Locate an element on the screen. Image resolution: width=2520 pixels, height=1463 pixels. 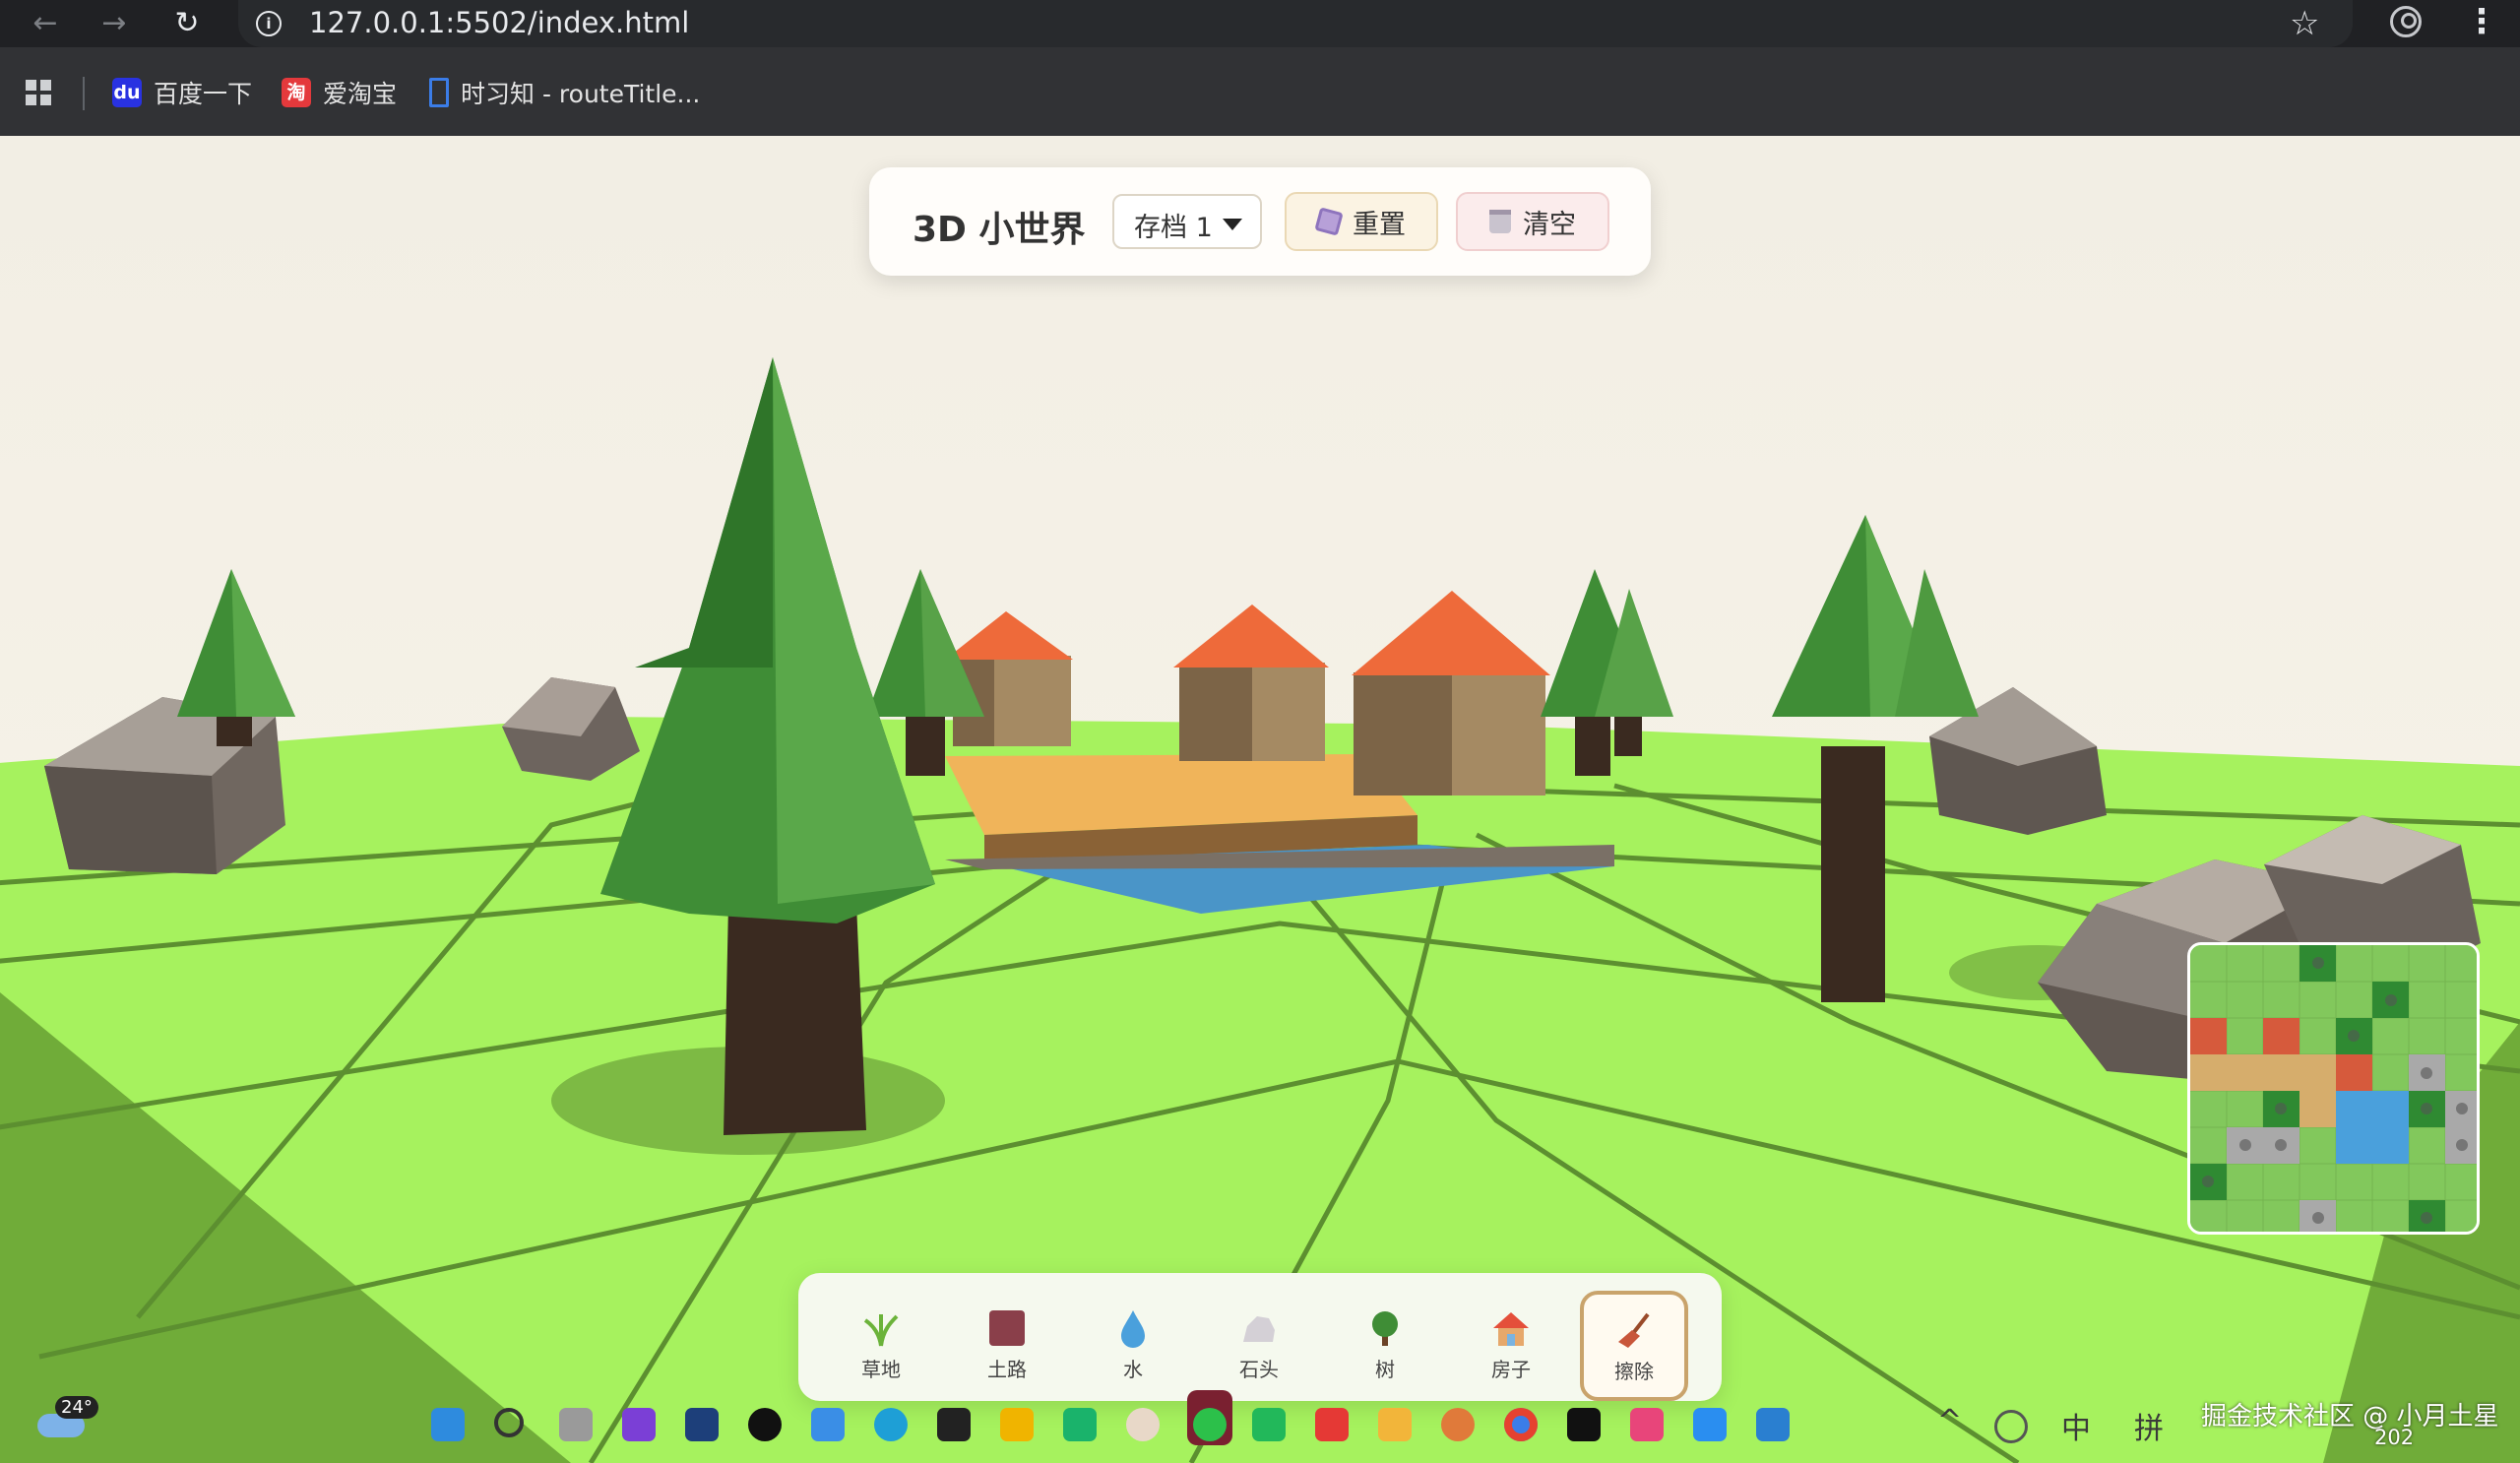
grass-icon is located at coordinates (881, 1331).